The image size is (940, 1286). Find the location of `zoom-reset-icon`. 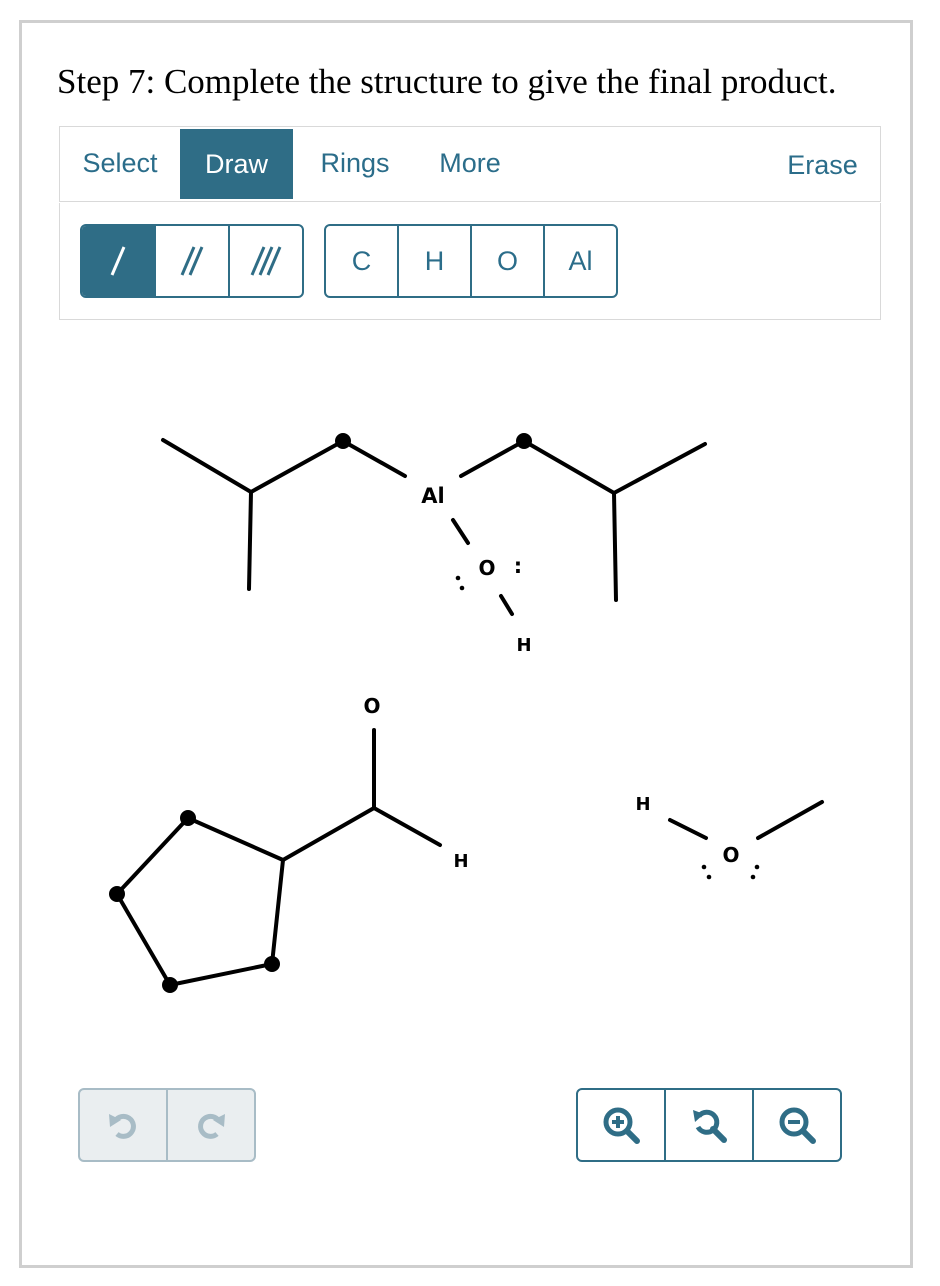

zoom-reset-icon is located at coordinates (710, 1126).